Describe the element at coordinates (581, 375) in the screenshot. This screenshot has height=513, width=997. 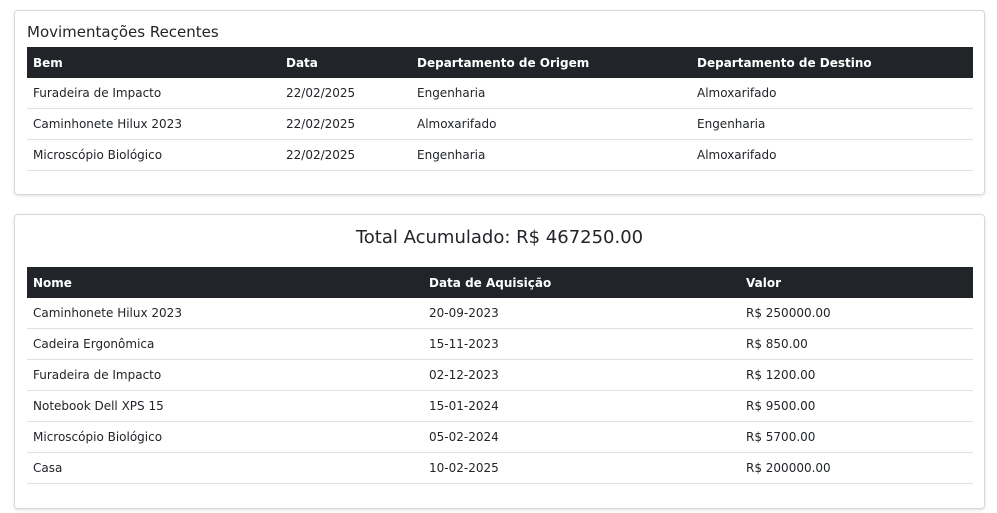
I see `cell-data-aquisicao: 02-12-2023` at that location.